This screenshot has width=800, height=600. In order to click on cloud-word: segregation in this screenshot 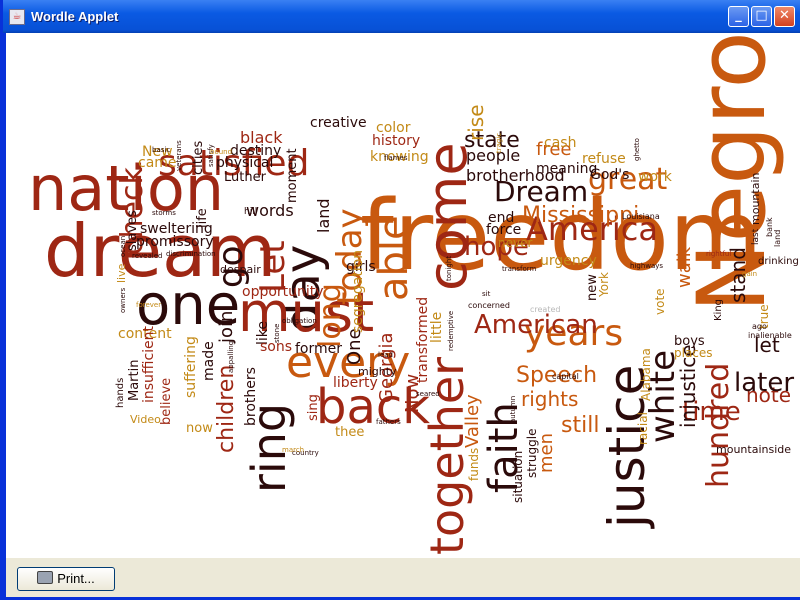, I will do `click(358, 291)`.